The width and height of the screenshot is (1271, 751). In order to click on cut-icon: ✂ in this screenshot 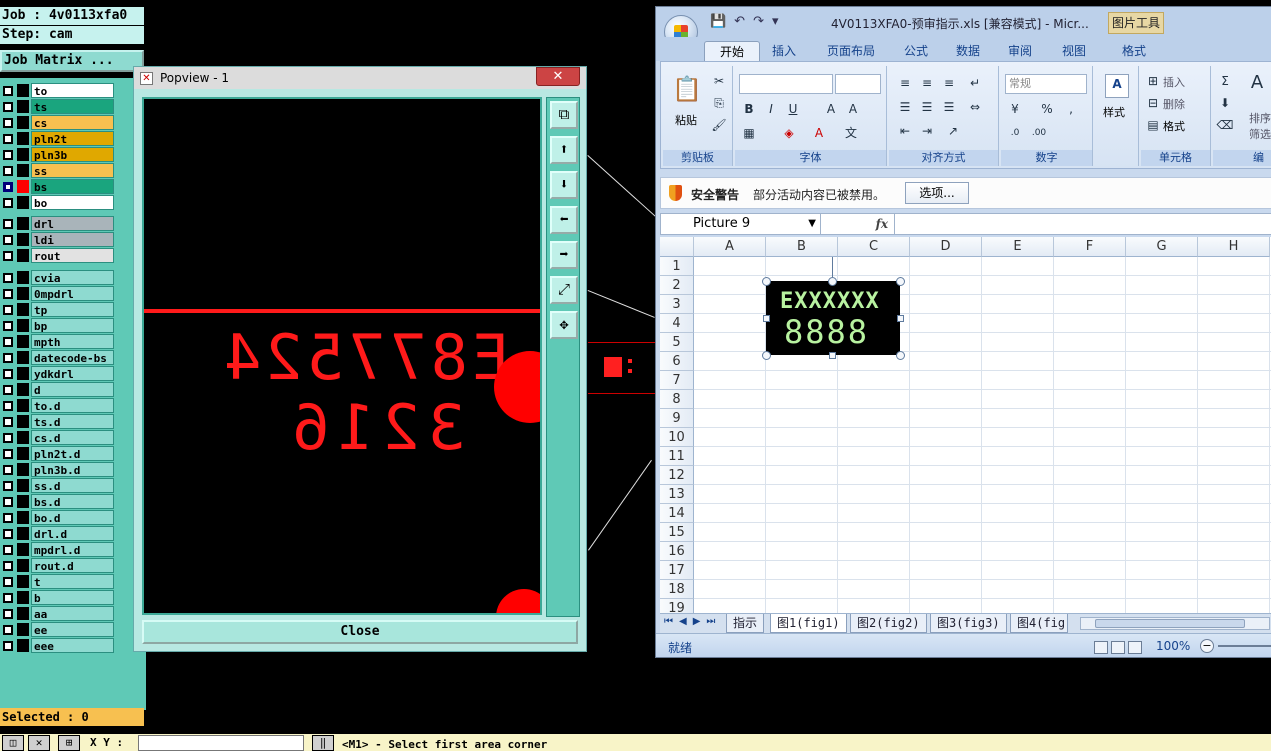, I will do `click(719, 81)`.